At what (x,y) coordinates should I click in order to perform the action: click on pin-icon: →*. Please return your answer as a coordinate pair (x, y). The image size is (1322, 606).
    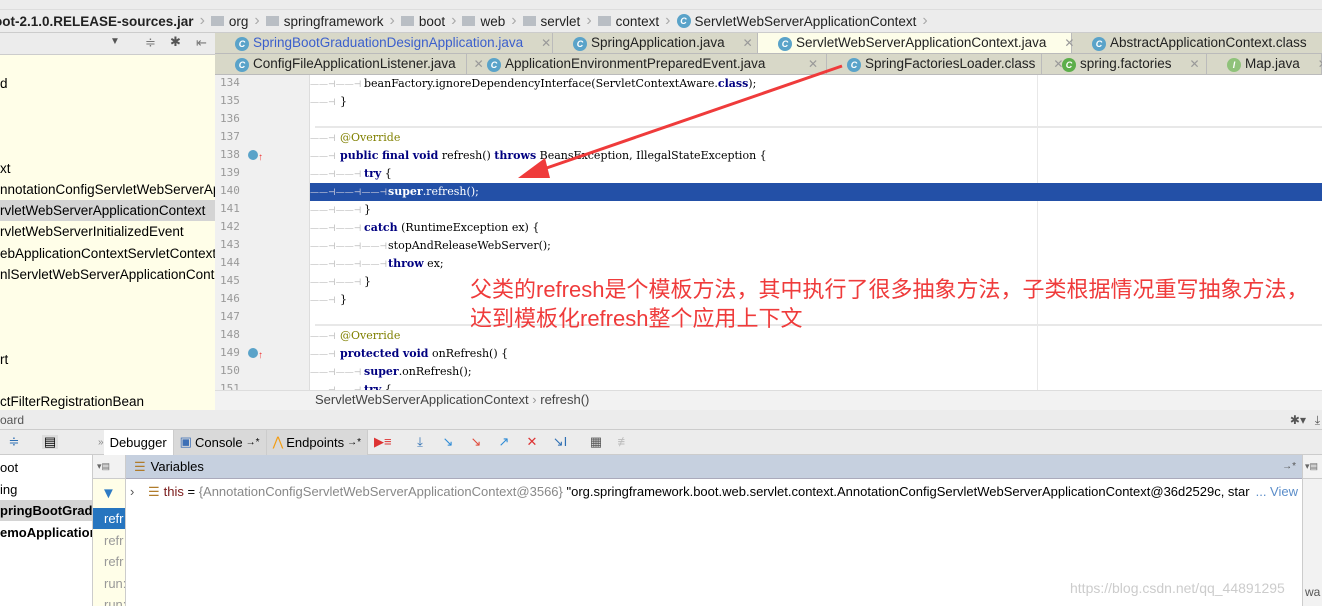
    Looking at the image, I should click on (1289, 467).